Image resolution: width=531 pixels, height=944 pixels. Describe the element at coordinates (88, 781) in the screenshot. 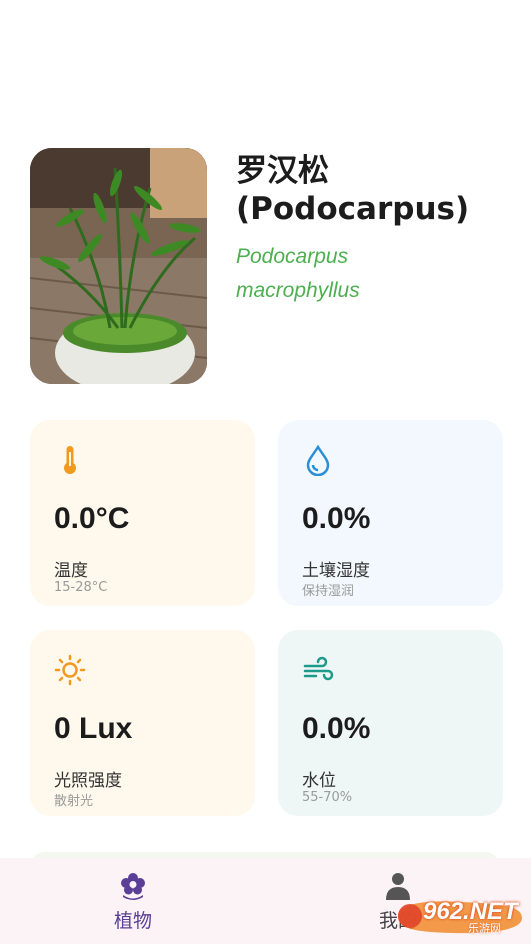

I see `light-intensity-label: 光照强度` at that location.